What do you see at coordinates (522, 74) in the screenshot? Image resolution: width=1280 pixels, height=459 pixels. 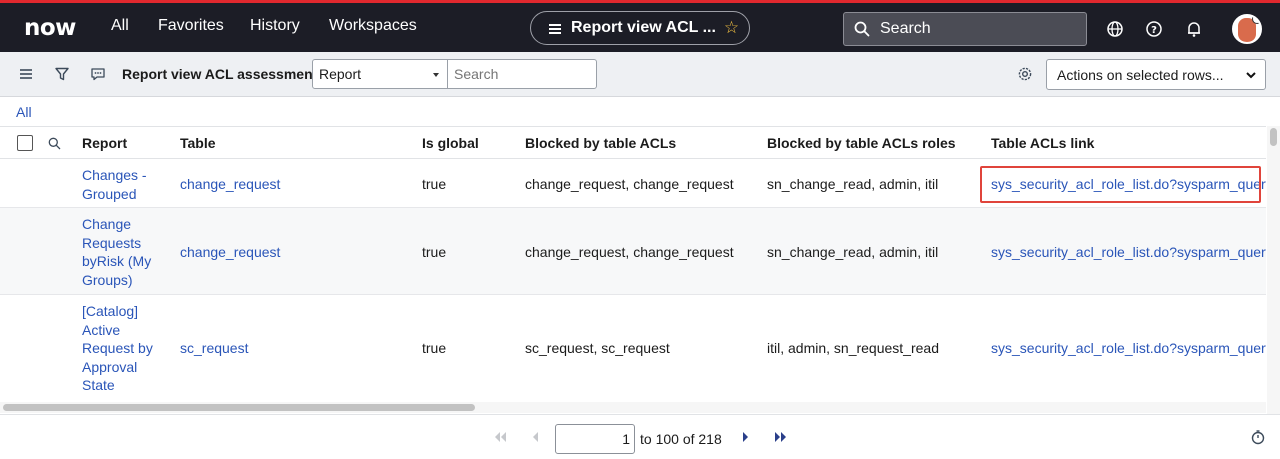 I see `list-search-input` at bounding box center [522, 74].